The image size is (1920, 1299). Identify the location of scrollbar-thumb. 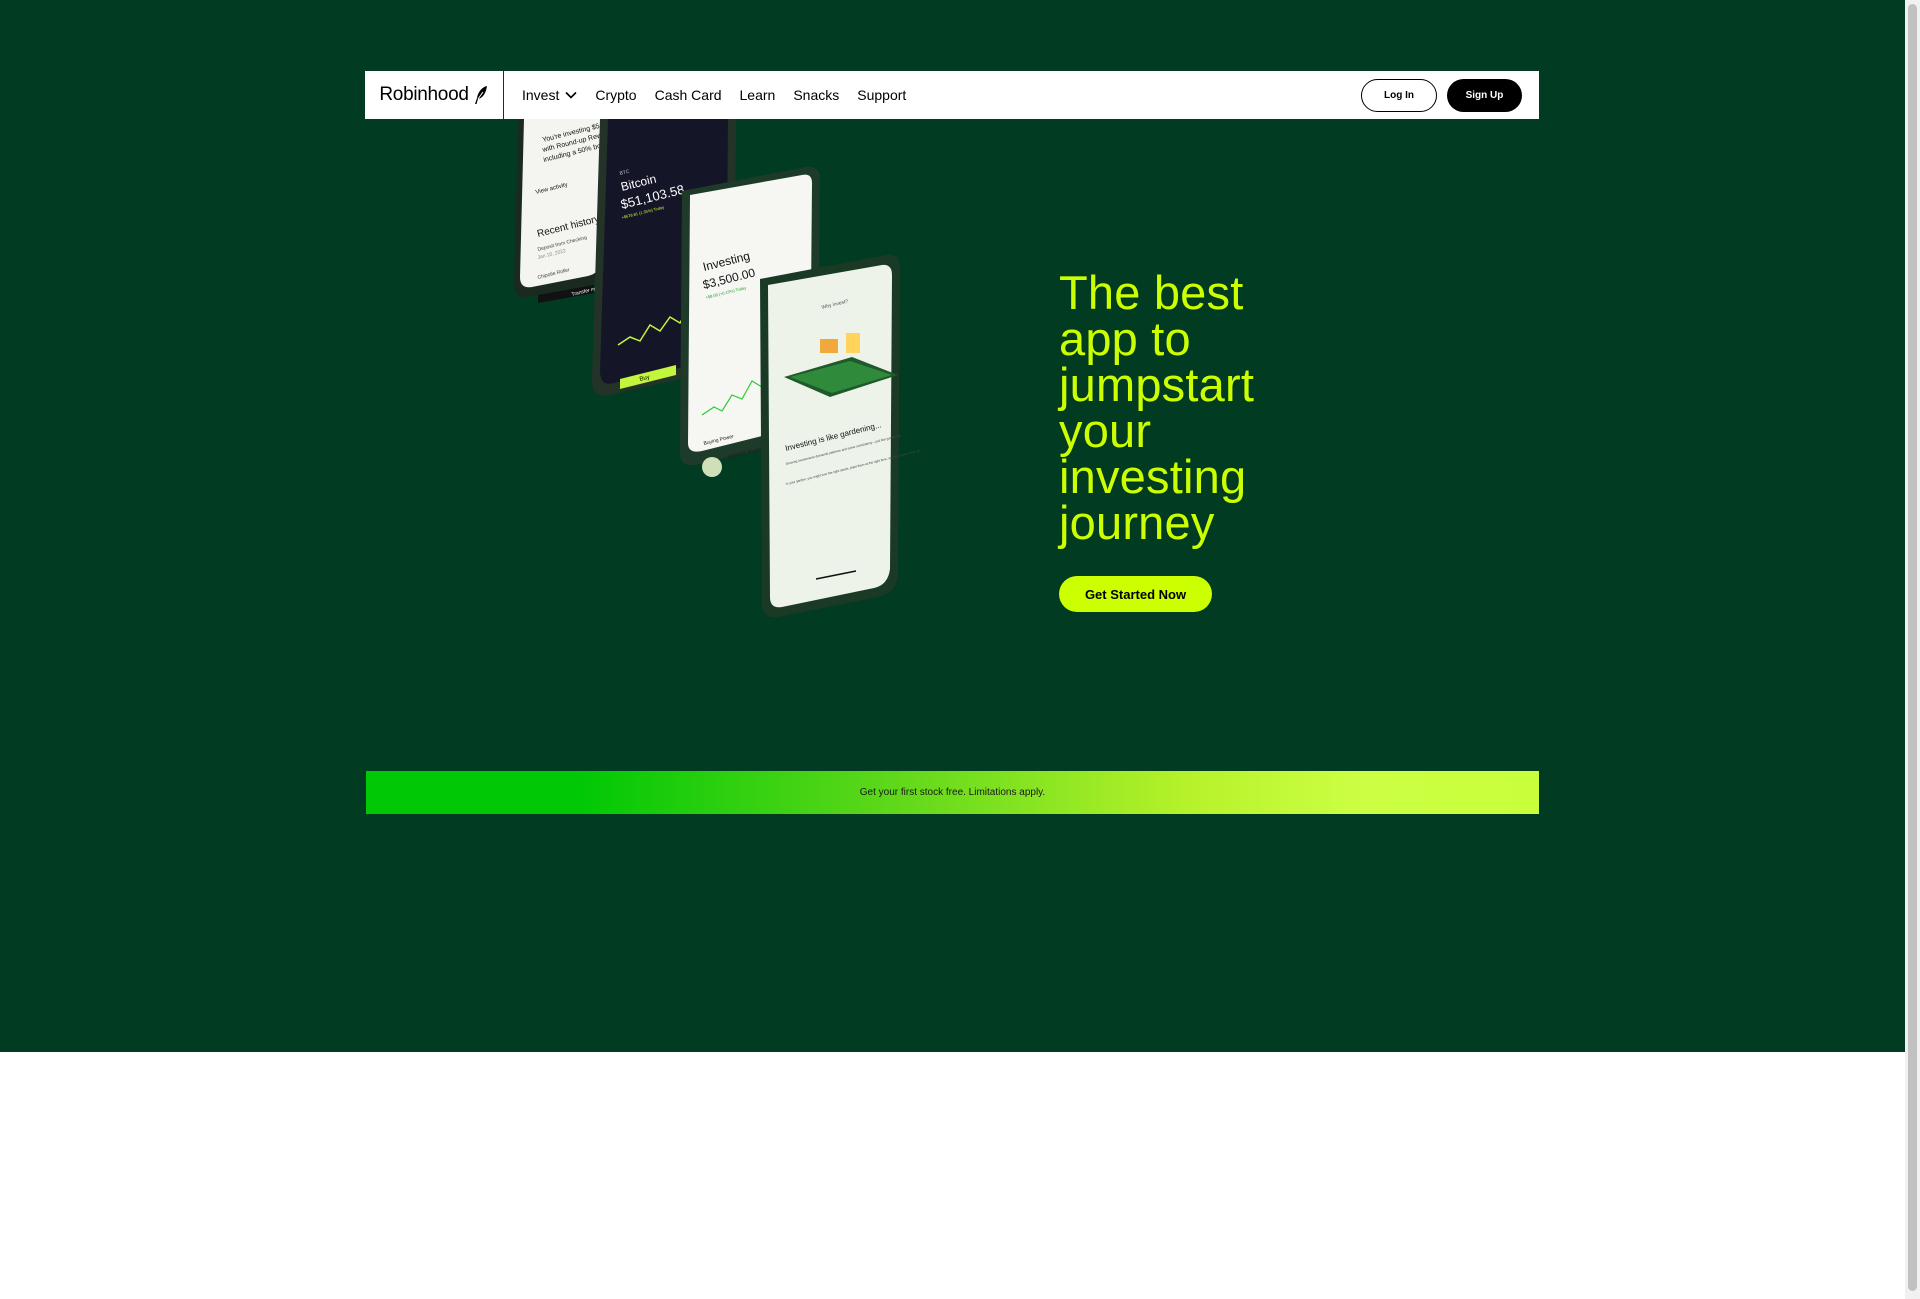
(1912, 647).